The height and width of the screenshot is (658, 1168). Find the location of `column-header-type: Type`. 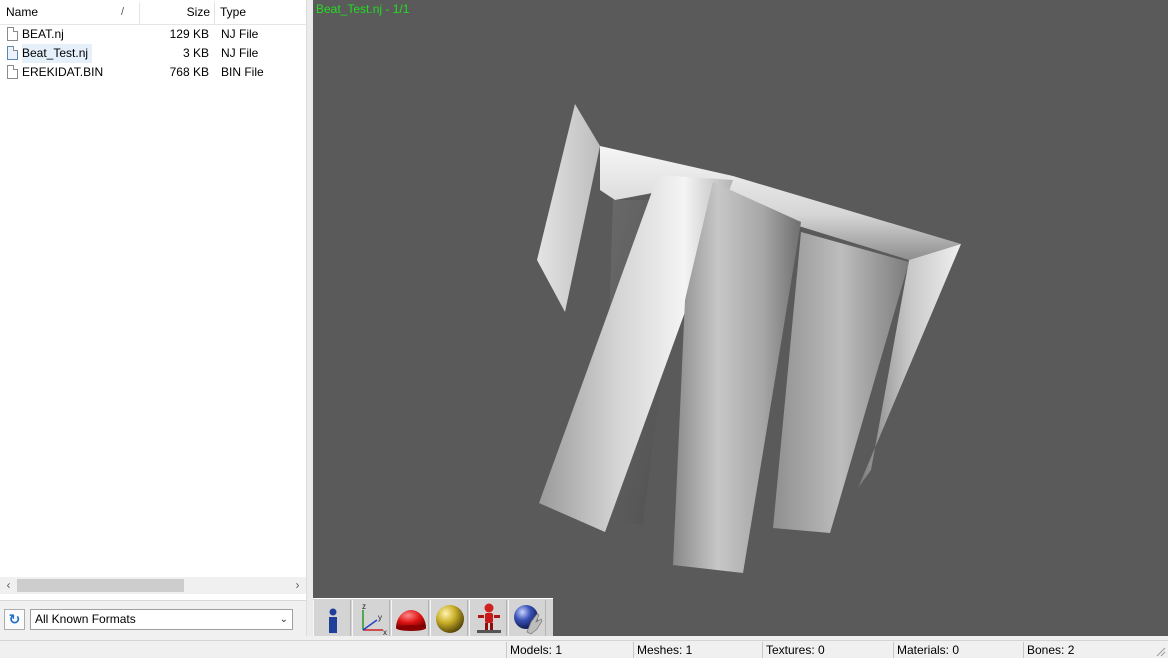

column-header-type: Type is located at coordinates (233, 12).